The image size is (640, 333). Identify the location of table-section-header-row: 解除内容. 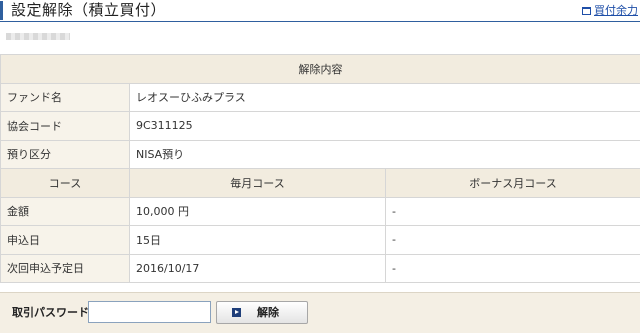
(320, 69).